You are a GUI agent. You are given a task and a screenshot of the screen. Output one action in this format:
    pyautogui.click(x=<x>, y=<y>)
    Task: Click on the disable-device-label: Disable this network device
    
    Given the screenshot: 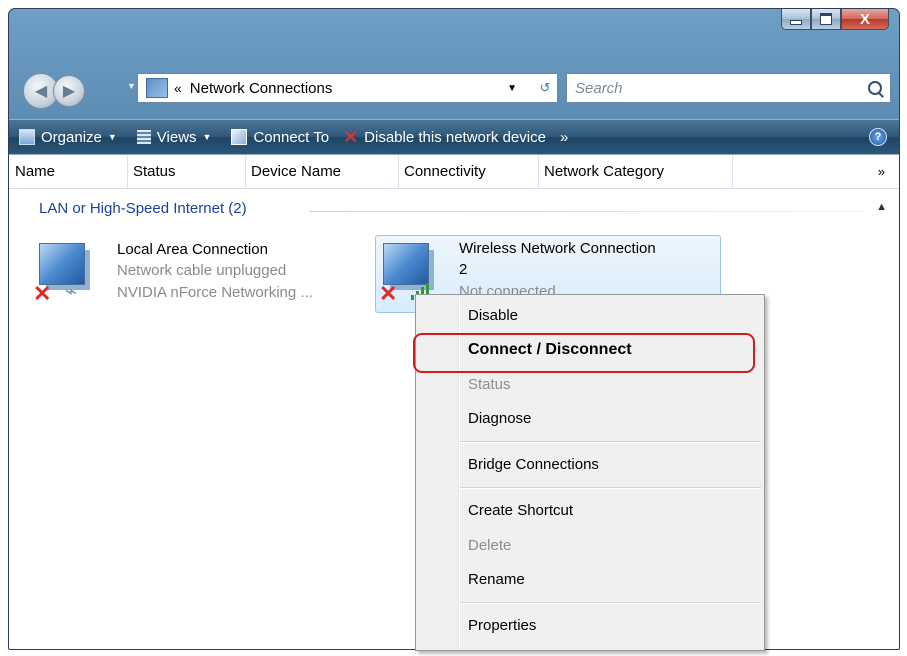 What is the action you would take?
    pyautogui.click(x=455, y=137)
    